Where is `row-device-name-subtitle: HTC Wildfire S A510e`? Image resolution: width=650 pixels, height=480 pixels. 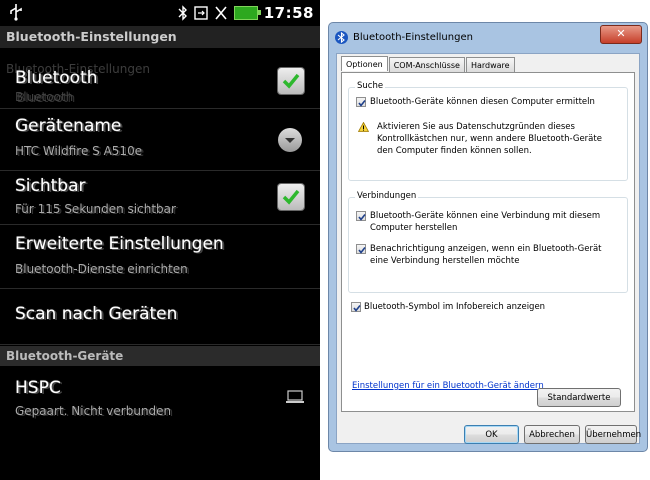
row-device-name-subtitle: HTC Wildfire S A510e is located at coordinates (79, 151).